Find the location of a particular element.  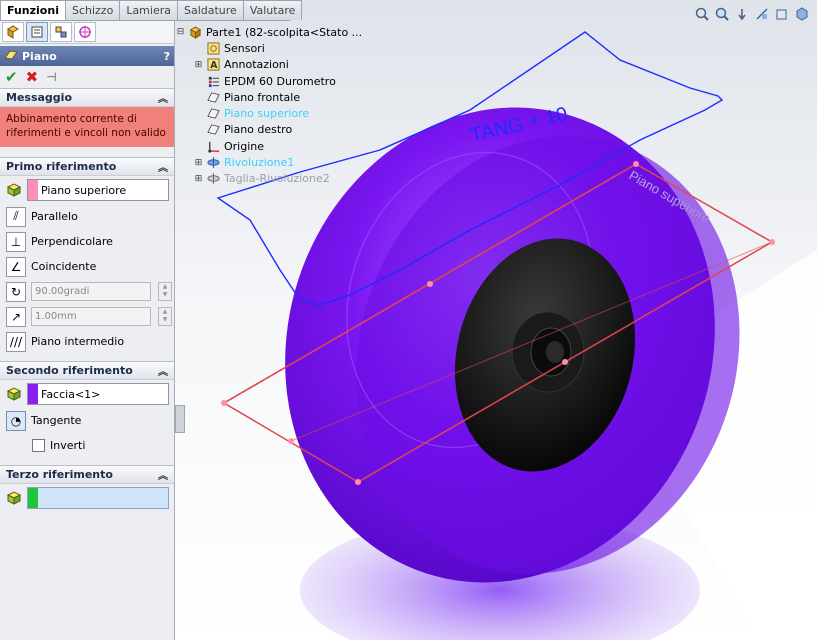

second-reference-swatch is located at coordinates (33, 394).